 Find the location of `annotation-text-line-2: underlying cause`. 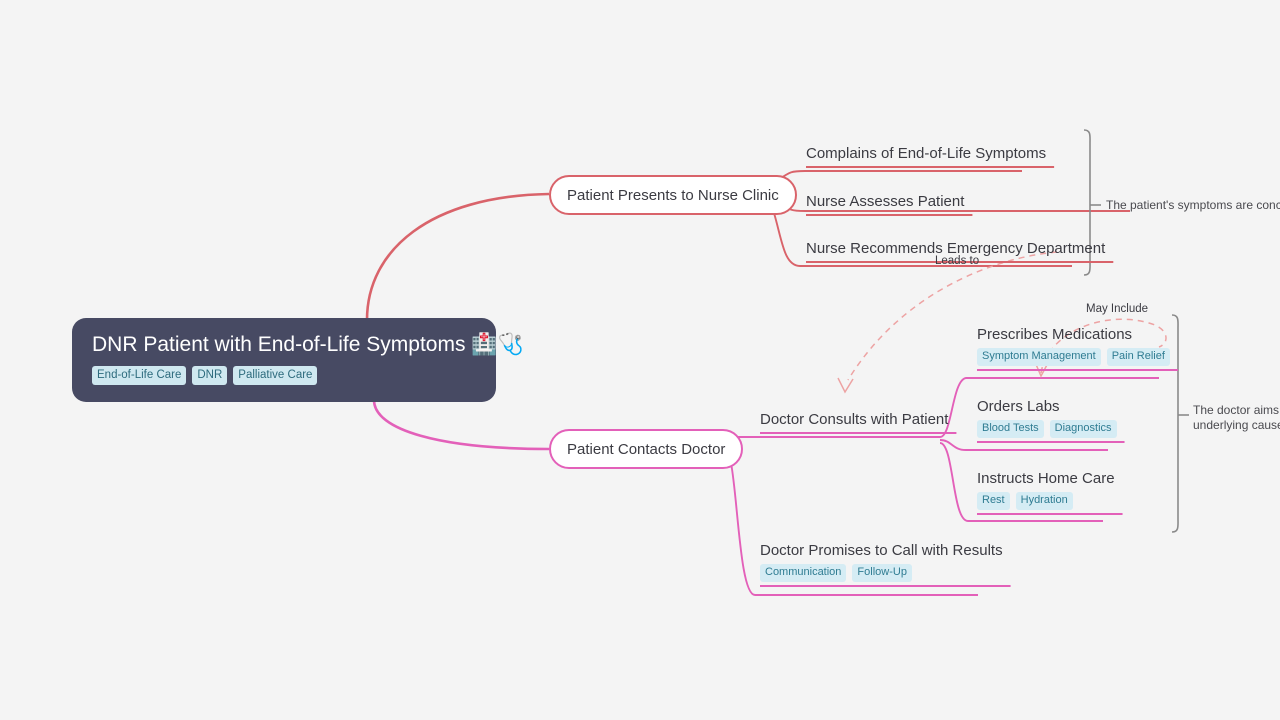

annotation-text-line-2: underlying cause is located at coordinates (1236, 425).